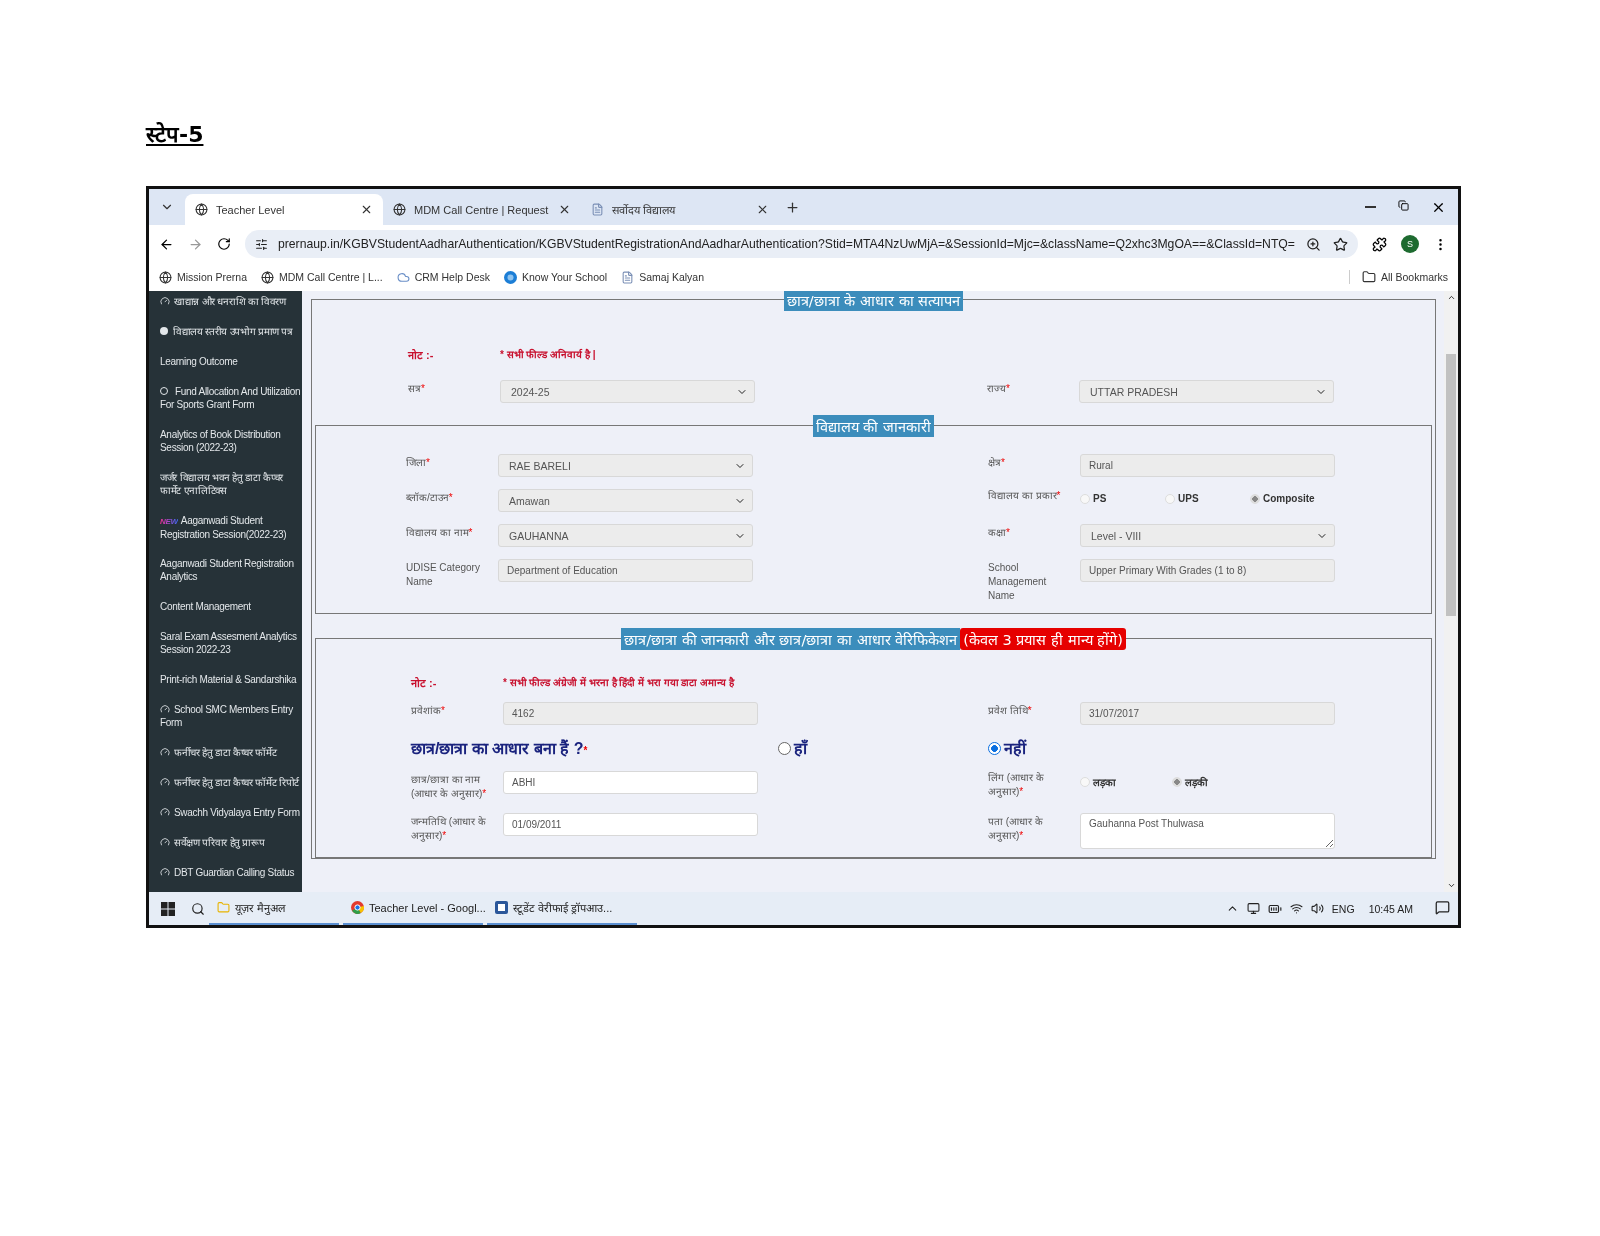 The width and height of the screenshot is (1600, 1236). What do you see at coordinates (274, 908) in the screenshot?
I see `taskbar-item: यूज़र मैनुअल` at bounding box center [274, 908].